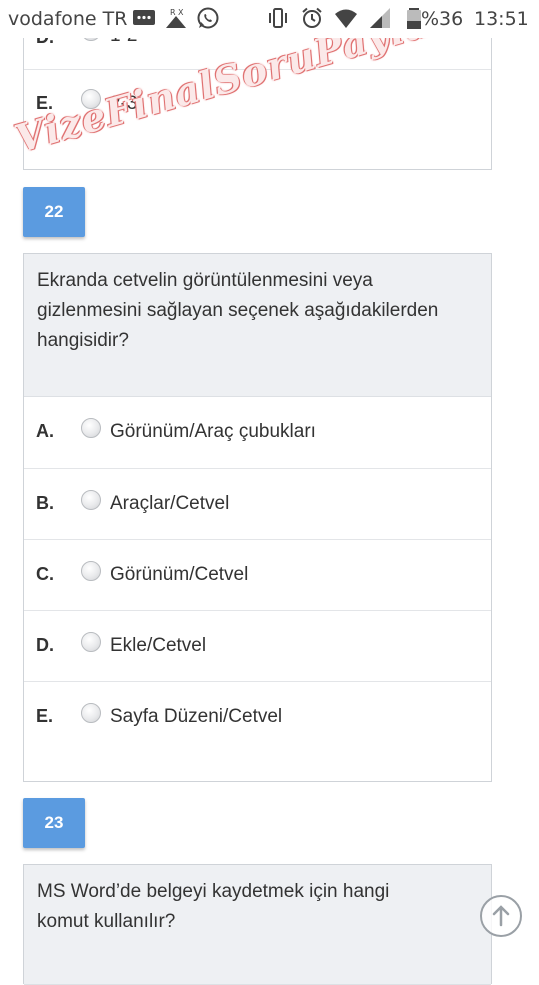 The image size is (539, 985). Describe the element at coordinates (181, 12) in the screenshot. I see `svg-text: X` at that location.